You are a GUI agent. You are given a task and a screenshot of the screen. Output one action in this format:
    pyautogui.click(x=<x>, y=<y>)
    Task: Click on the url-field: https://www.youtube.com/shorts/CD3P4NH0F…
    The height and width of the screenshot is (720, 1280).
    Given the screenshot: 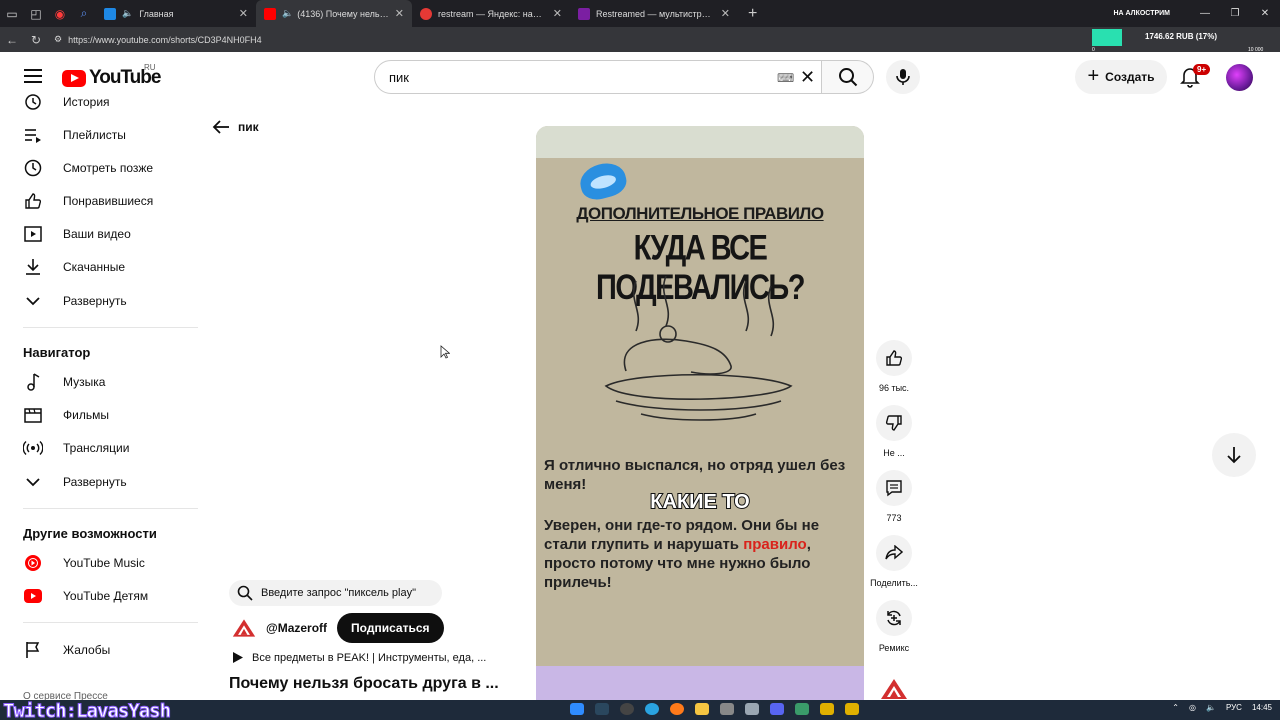 What is the action you would take?
    pyautogui.click(x=165, y=40)
    